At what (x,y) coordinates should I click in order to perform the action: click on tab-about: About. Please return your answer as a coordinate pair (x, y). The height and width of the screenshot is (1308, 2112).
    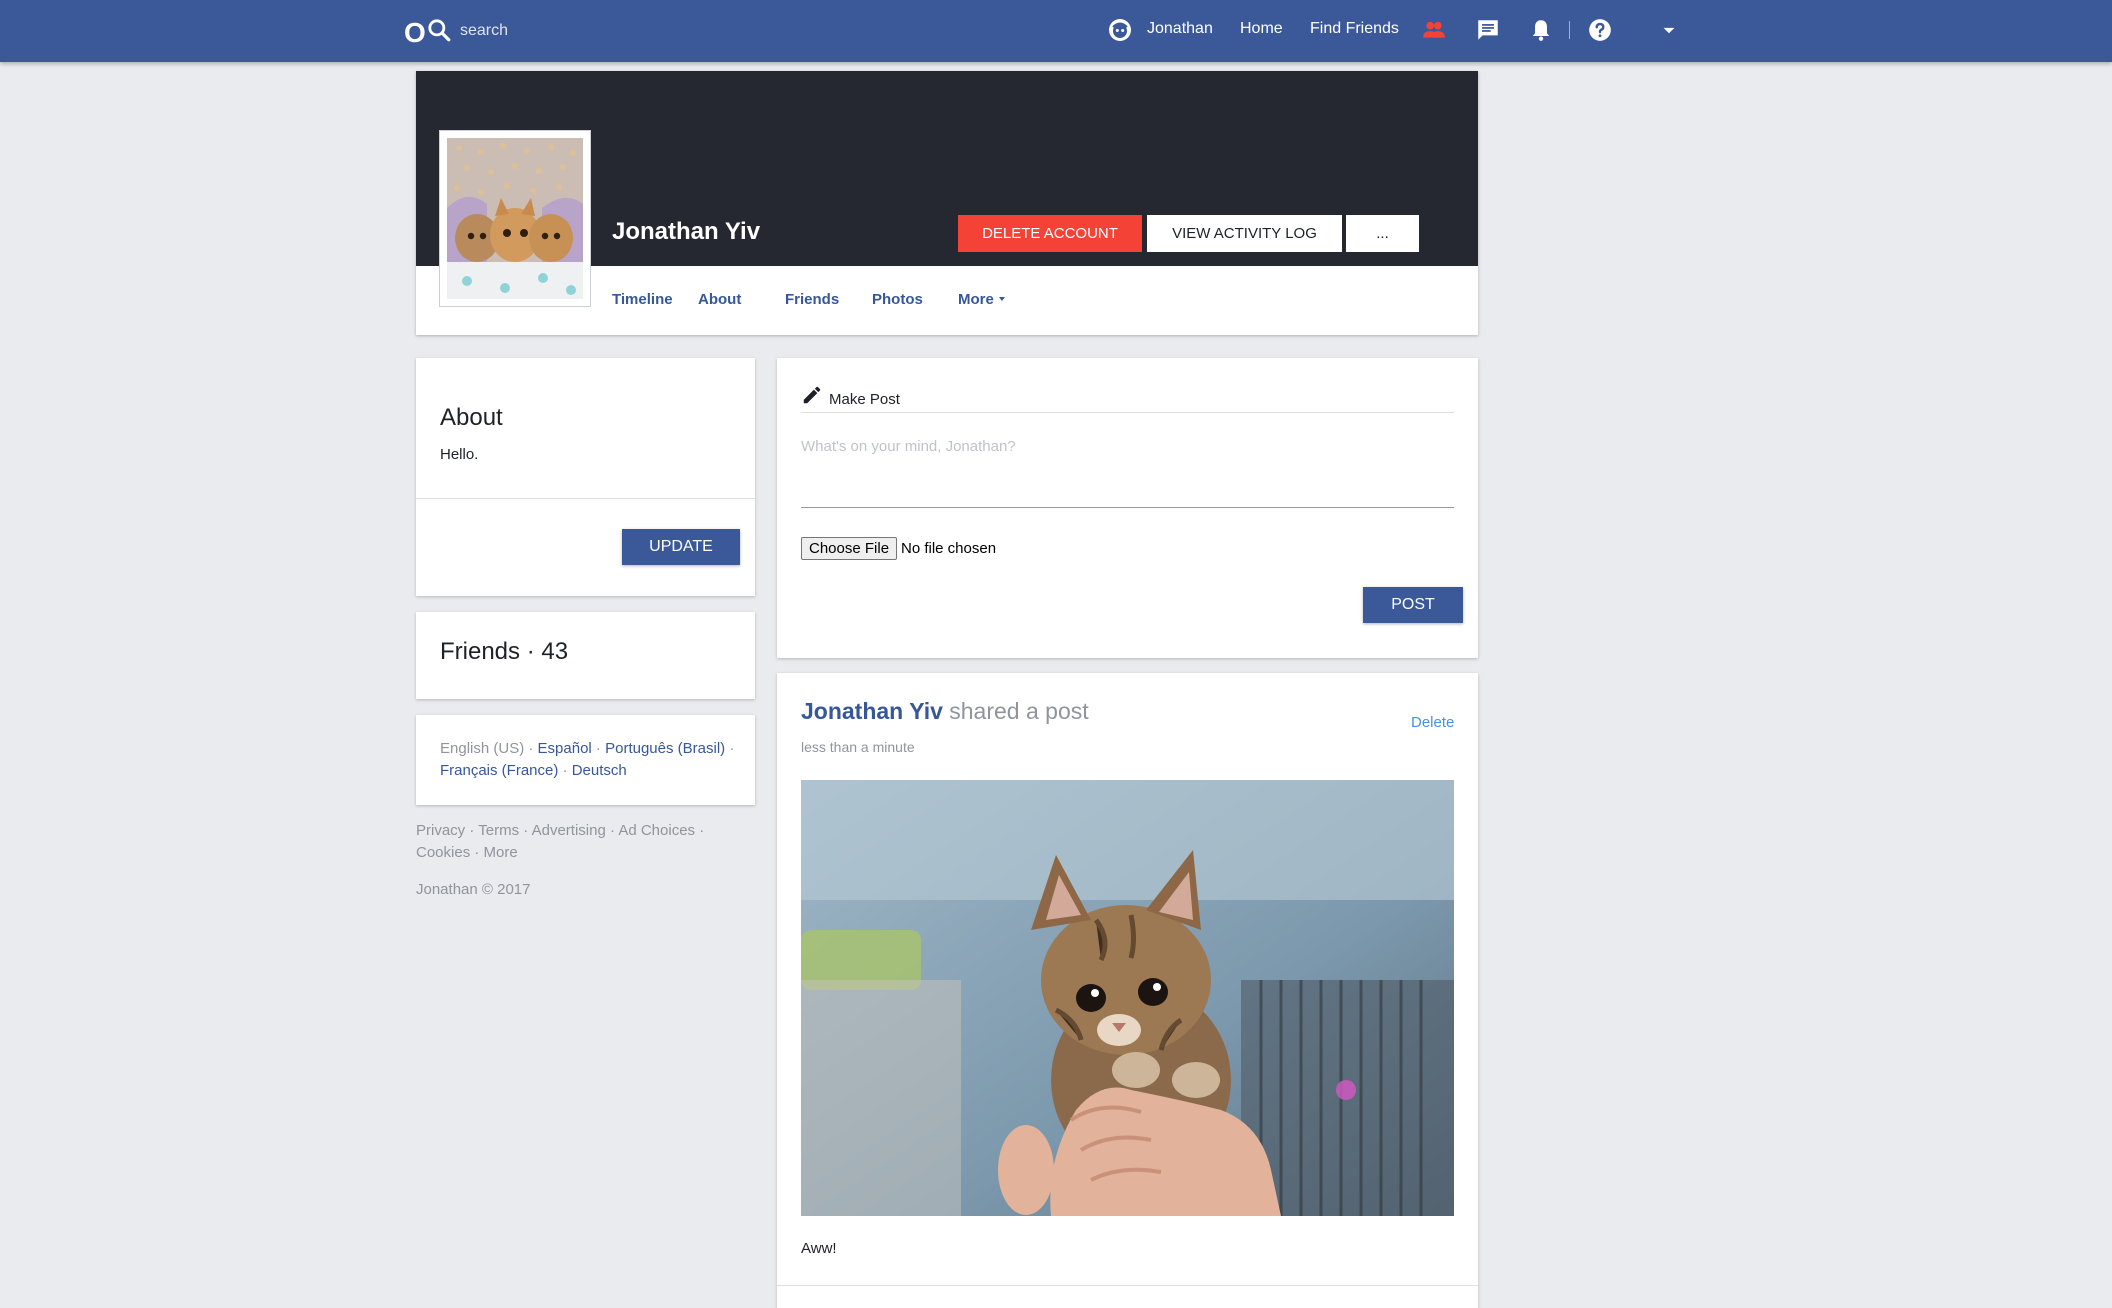
    Looking at the image, I should click on (719, 299).